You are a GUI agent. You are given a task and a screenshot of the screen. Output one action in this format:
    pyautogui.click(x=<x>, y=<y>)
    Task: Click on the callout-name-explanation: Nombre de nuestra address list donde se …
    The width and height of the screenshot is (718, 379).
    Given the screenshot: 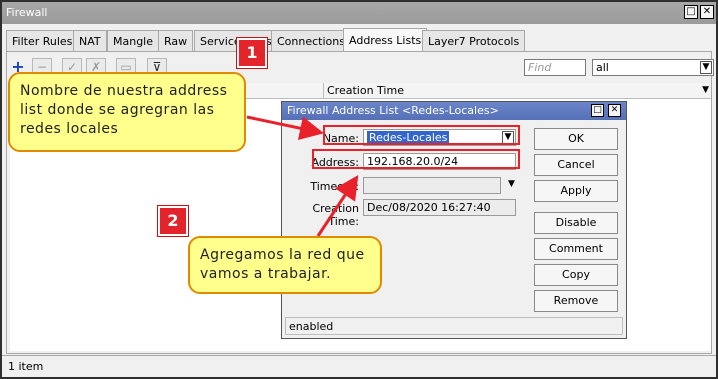 What is the action you would take?
    pyautogui.click(x=127, y=112)
    